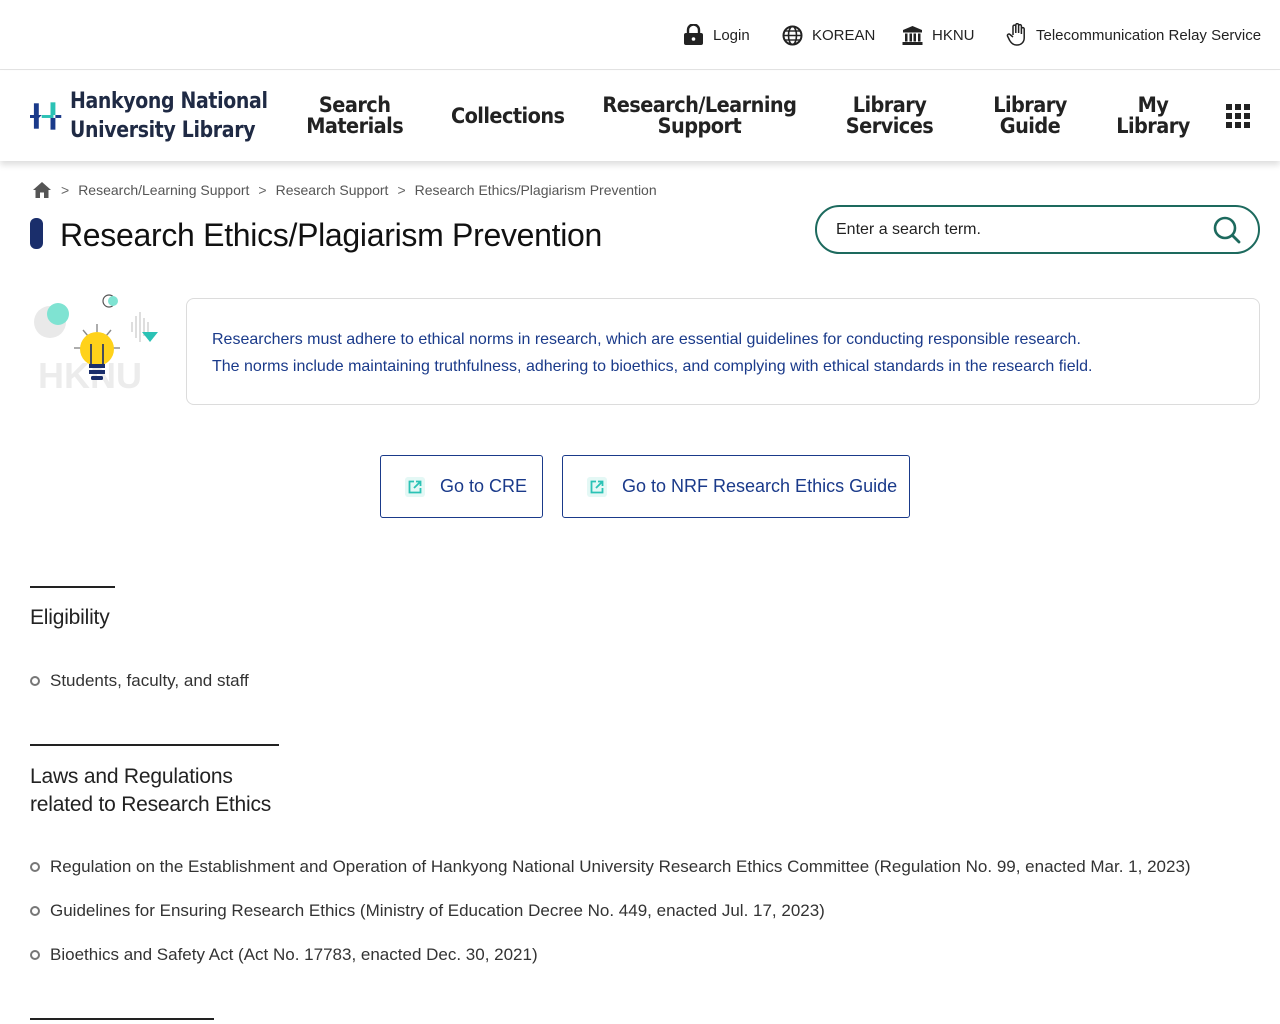 The image size is (1280, 1024). I want to click on nav-library-services: Library Services, so click(890, 116).